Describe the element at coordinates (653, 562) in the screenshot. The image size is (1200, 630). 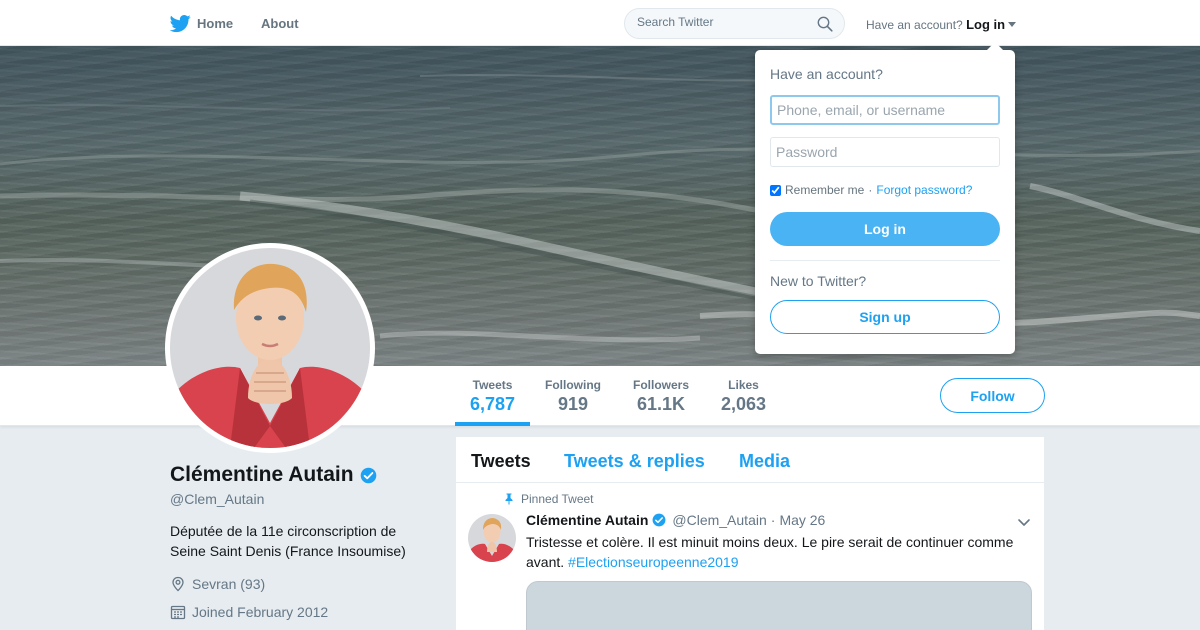
I see `tweet-hashtag-link: #Electionseuropeenne2019` at that location.